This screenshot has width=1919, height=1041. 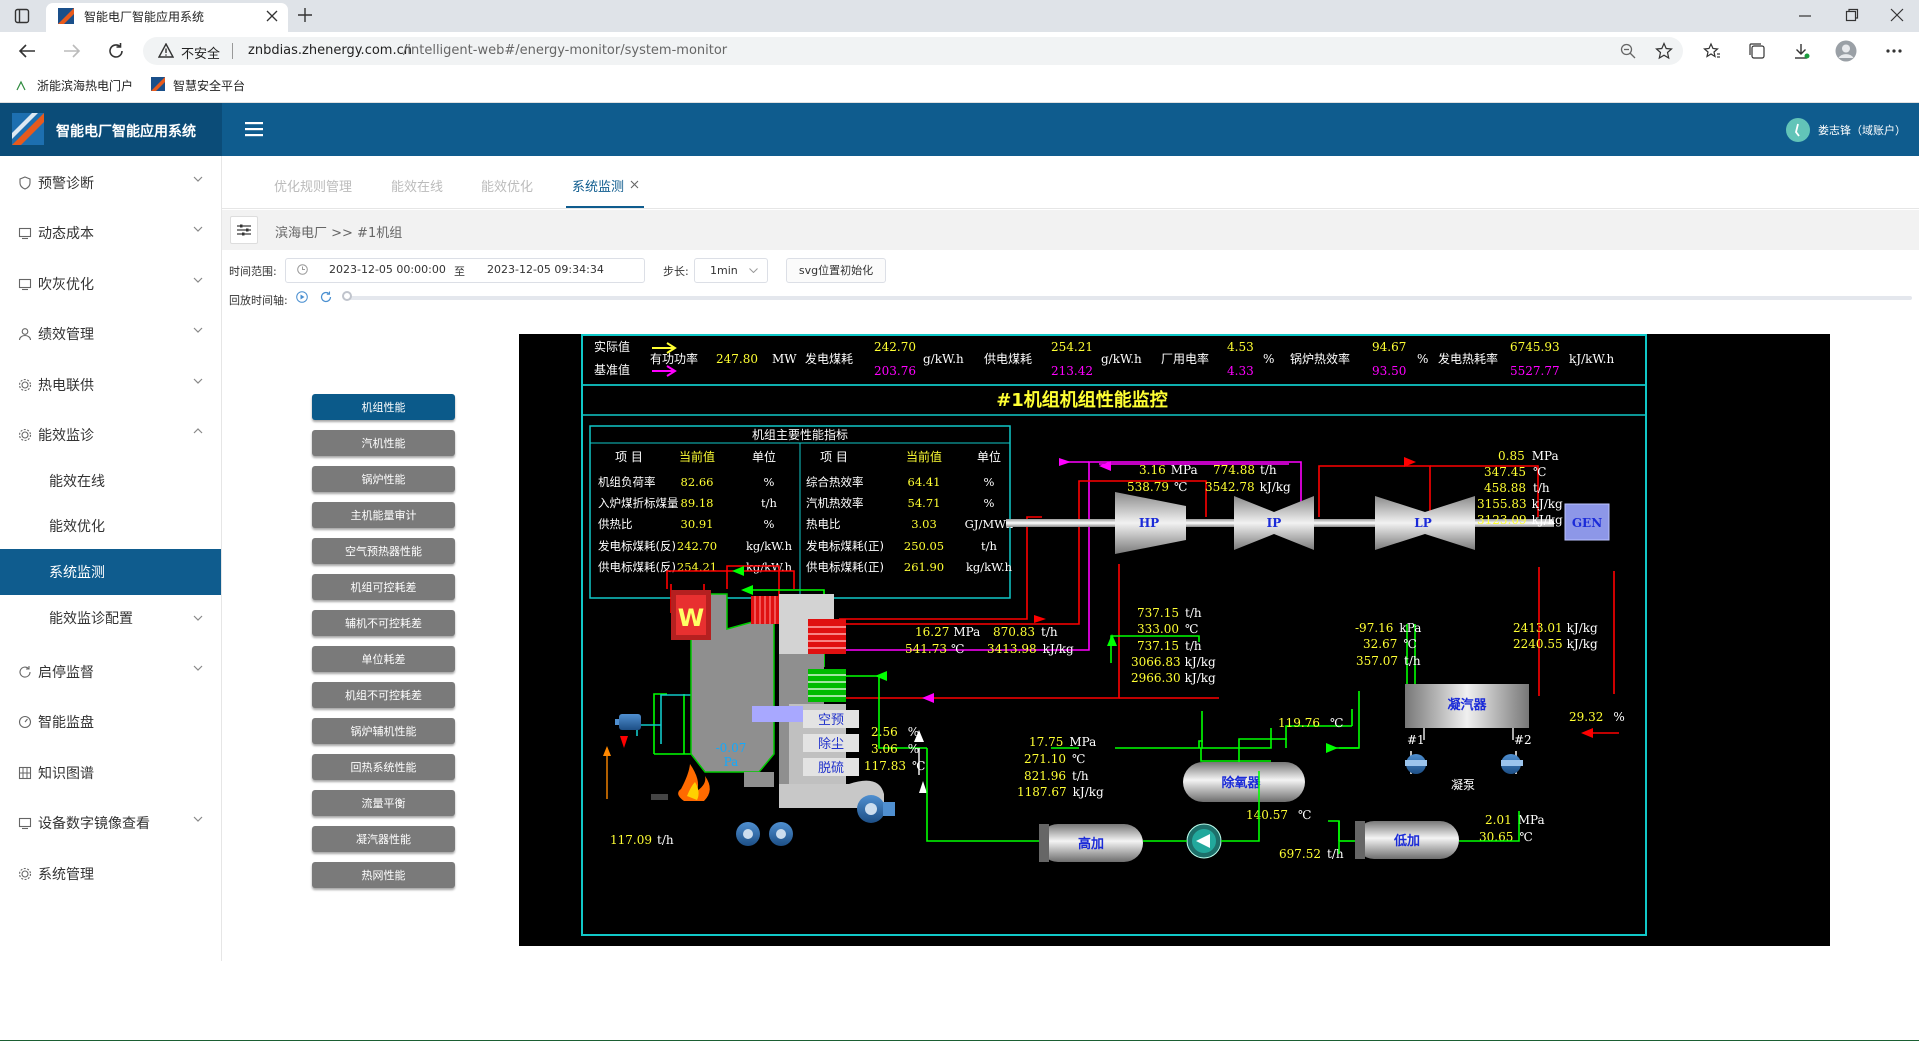 What do you see at coordinates (1628, 51) in the screenshot?
I see `zoom-icon` at bounding box center [1628, 51].